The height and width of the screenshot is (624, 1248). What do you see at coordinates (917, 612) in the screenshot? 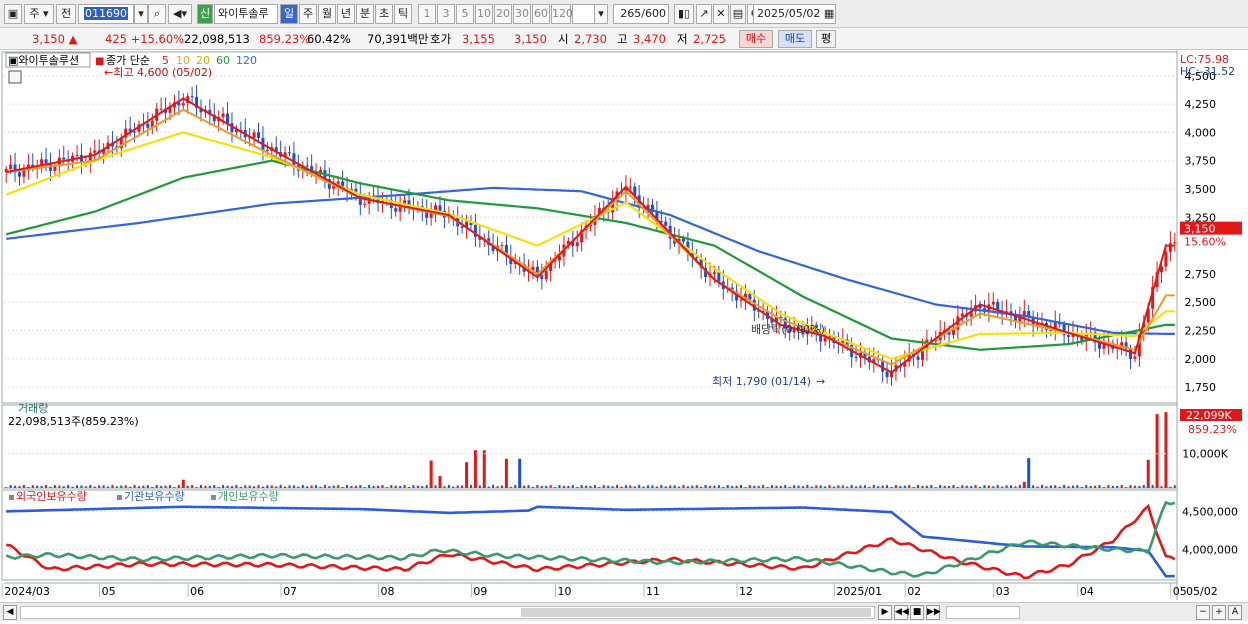
I see `stop-icon: ■` at bounding box center [917, 612].